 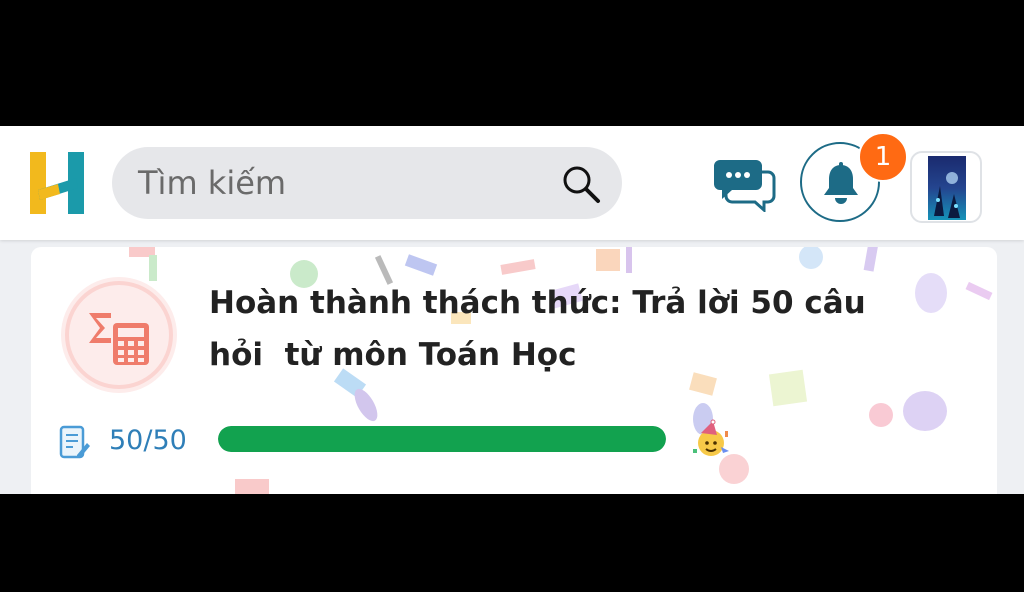 What do you see at coordinates (212, 183) in the screenshot?
I see `search-input: Tìm kiếm` at bounding box center [212, 183].